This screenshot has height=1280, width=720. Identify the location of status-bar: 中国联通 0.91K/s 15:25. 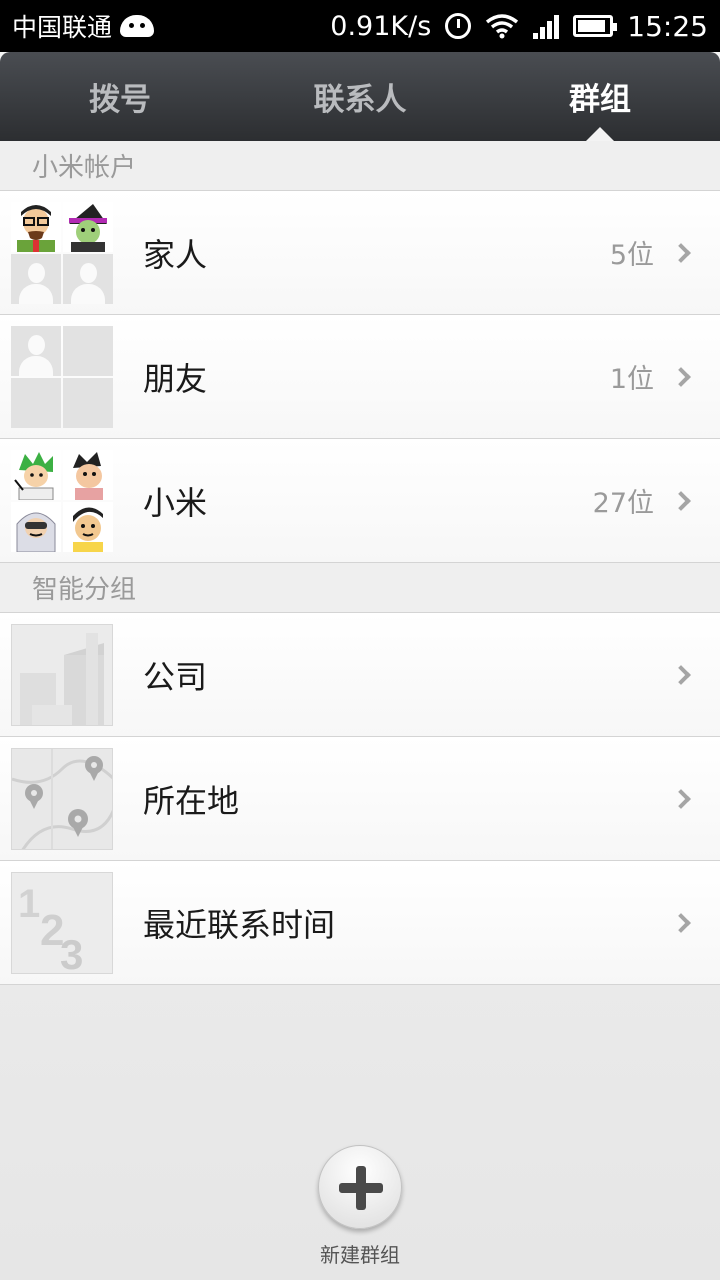
(360, 26).